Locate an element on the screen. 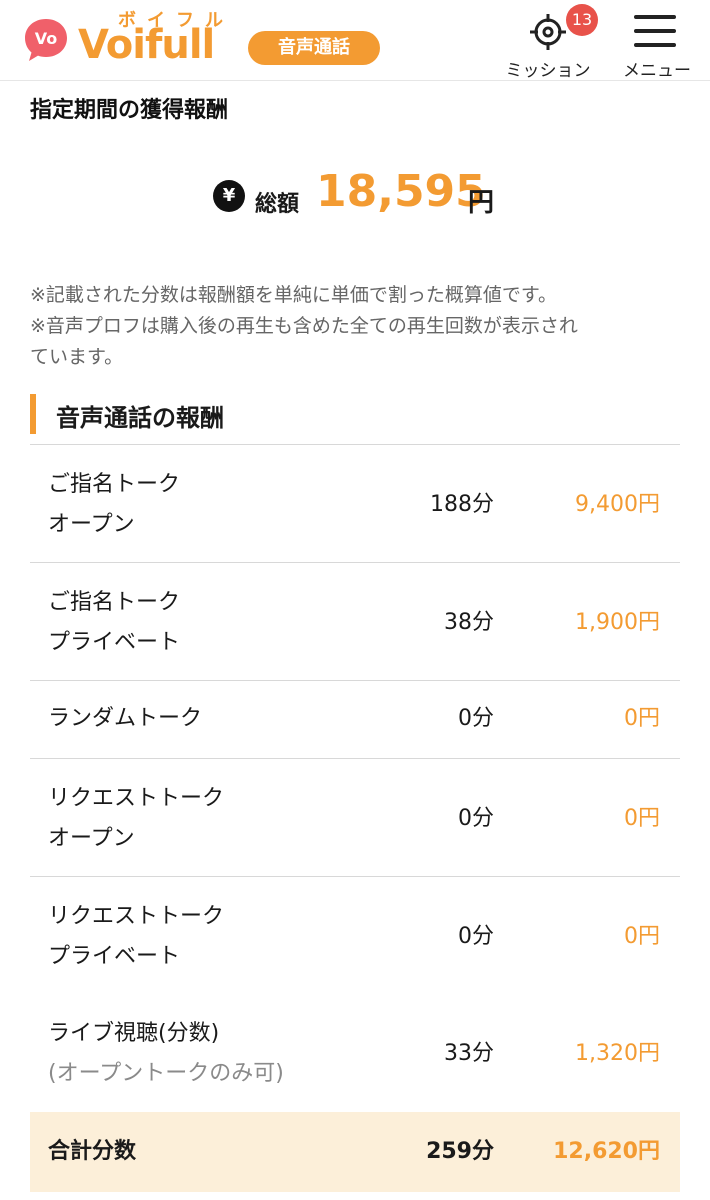 Image resolution: width=710 pixels, height=1200 pixels. table-row: ライブ視聴(分数) (オープントークのみ可) 33分 1,320円 is located at coordinates (355, 1053).